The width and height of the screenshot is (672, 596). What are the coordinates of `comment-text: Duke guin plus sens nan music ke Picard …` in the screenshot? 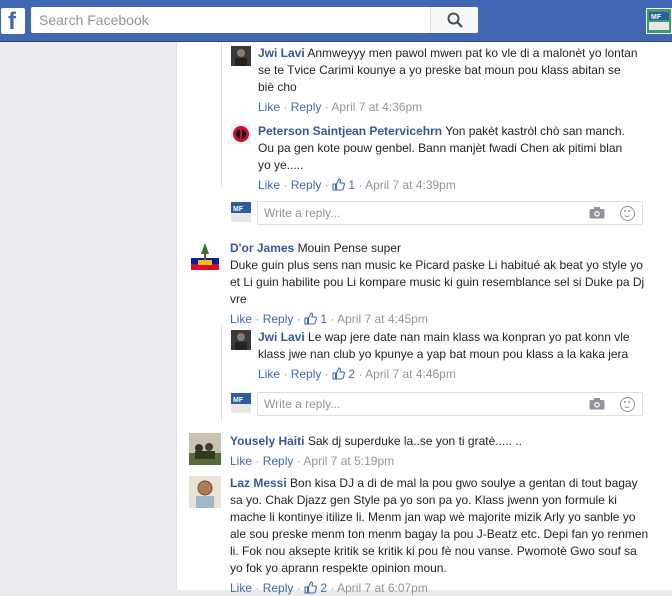 It's located at (437, 282).